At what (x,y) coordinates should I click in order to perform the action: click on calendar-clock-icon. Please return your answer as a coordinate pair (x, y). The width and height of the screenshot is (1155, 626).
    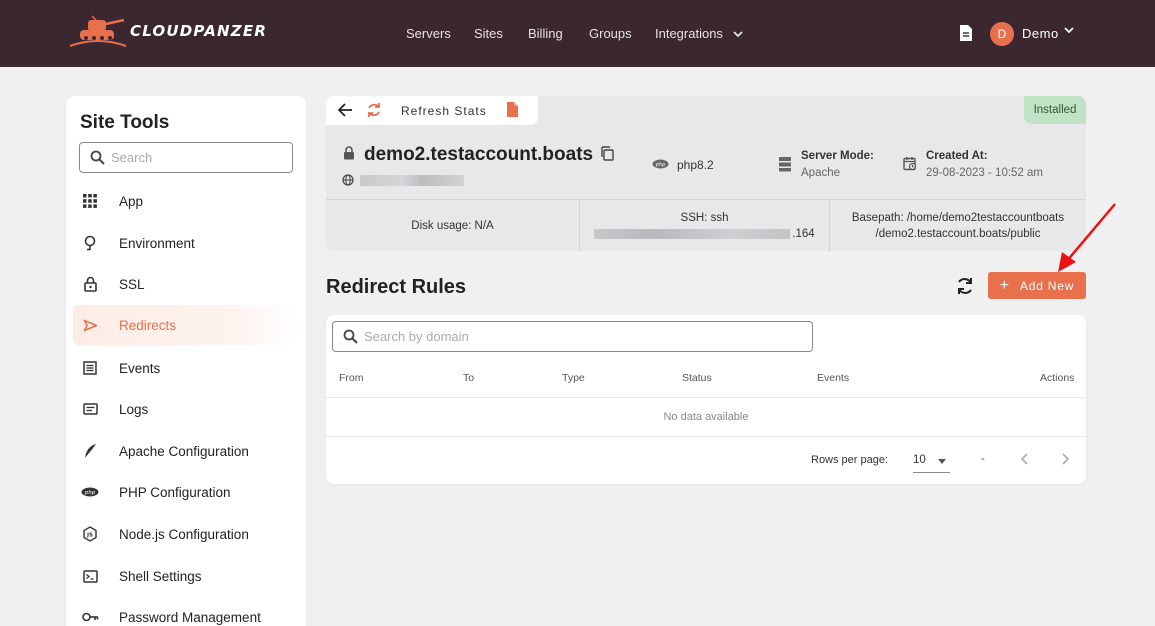
    Looking at the image, I should click on (910, 164).